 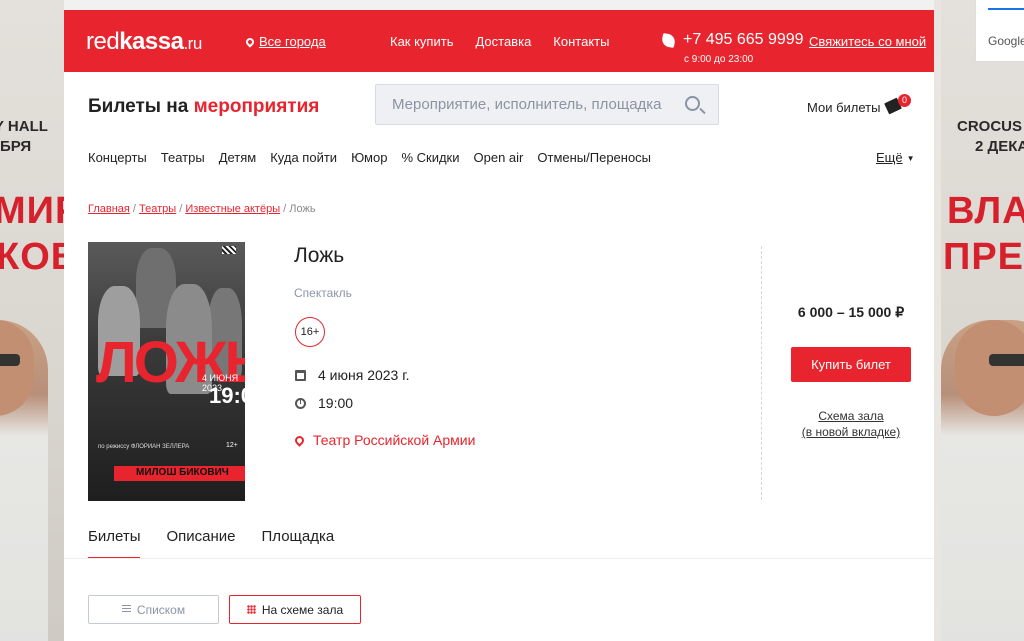 I want to click on event-tabs: Билеты Описание Площадка, so click(x=211, y=543).